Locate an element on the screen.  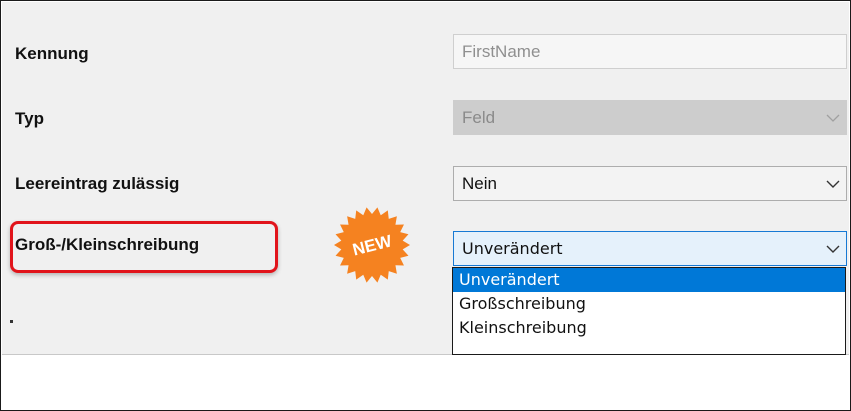
kennung-label: Kennung is located at coordinates (52, 53).